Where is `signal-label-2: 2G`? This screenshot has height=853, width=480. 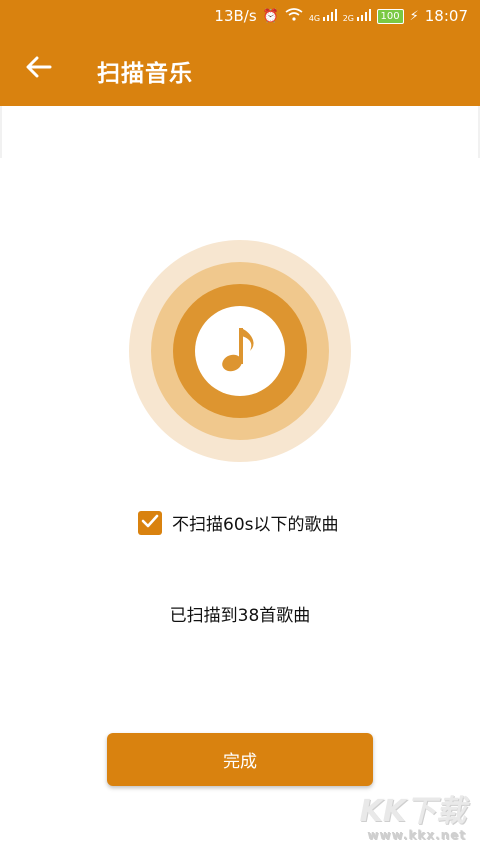 signal-label-2: 2G is located at coordinates (348, 18).